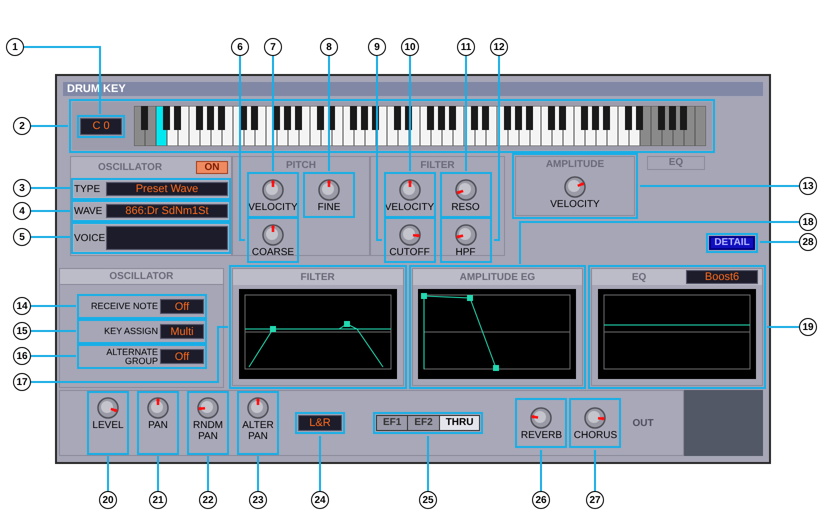 Image resolution: width=822 pixels, height=512 pixels. I want to click on knob-label: HPF, so click(466, 252).